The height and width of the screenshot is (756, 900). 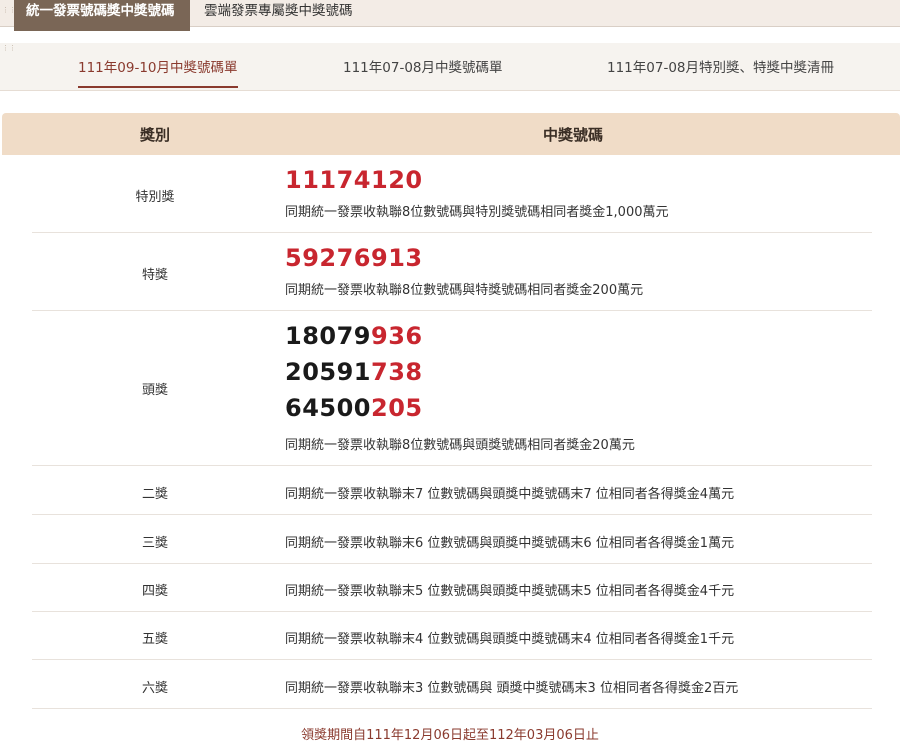 I want to click on table-row: 三獎 同期統一發票收執聯末6 位數號碼與頭獎中獎號碼末6 位相同者各得獎金1萬元, so click(x=452, y=539).